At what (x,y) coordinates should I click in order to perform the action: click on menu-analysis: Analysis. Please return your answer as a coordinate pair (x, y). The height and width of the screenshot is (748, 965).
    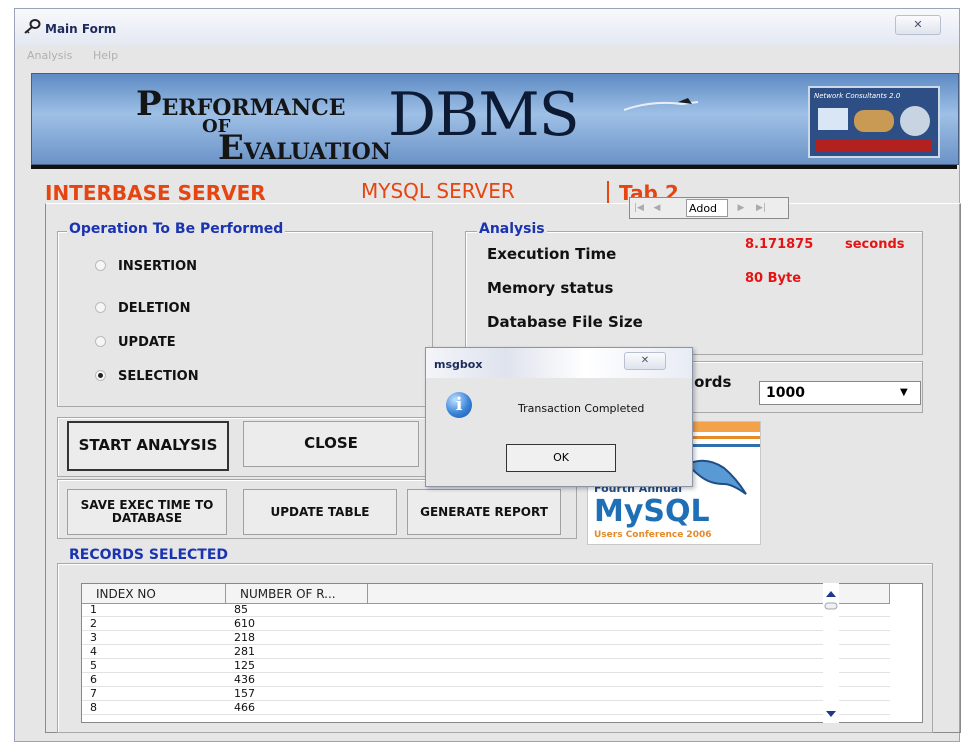
    Looking at the image, I should click on (49, 55).